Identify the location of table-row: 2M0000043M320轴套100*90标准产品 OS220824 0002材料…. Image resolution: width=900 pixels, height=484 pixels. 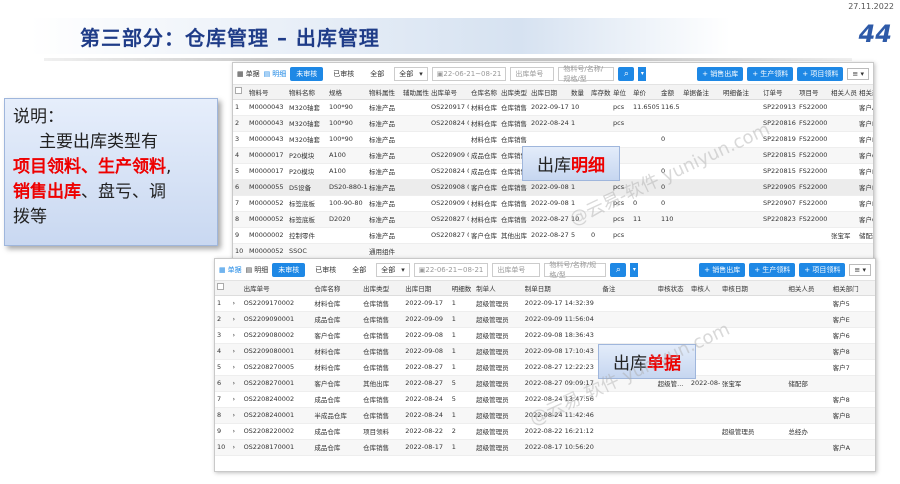
(553, 123).